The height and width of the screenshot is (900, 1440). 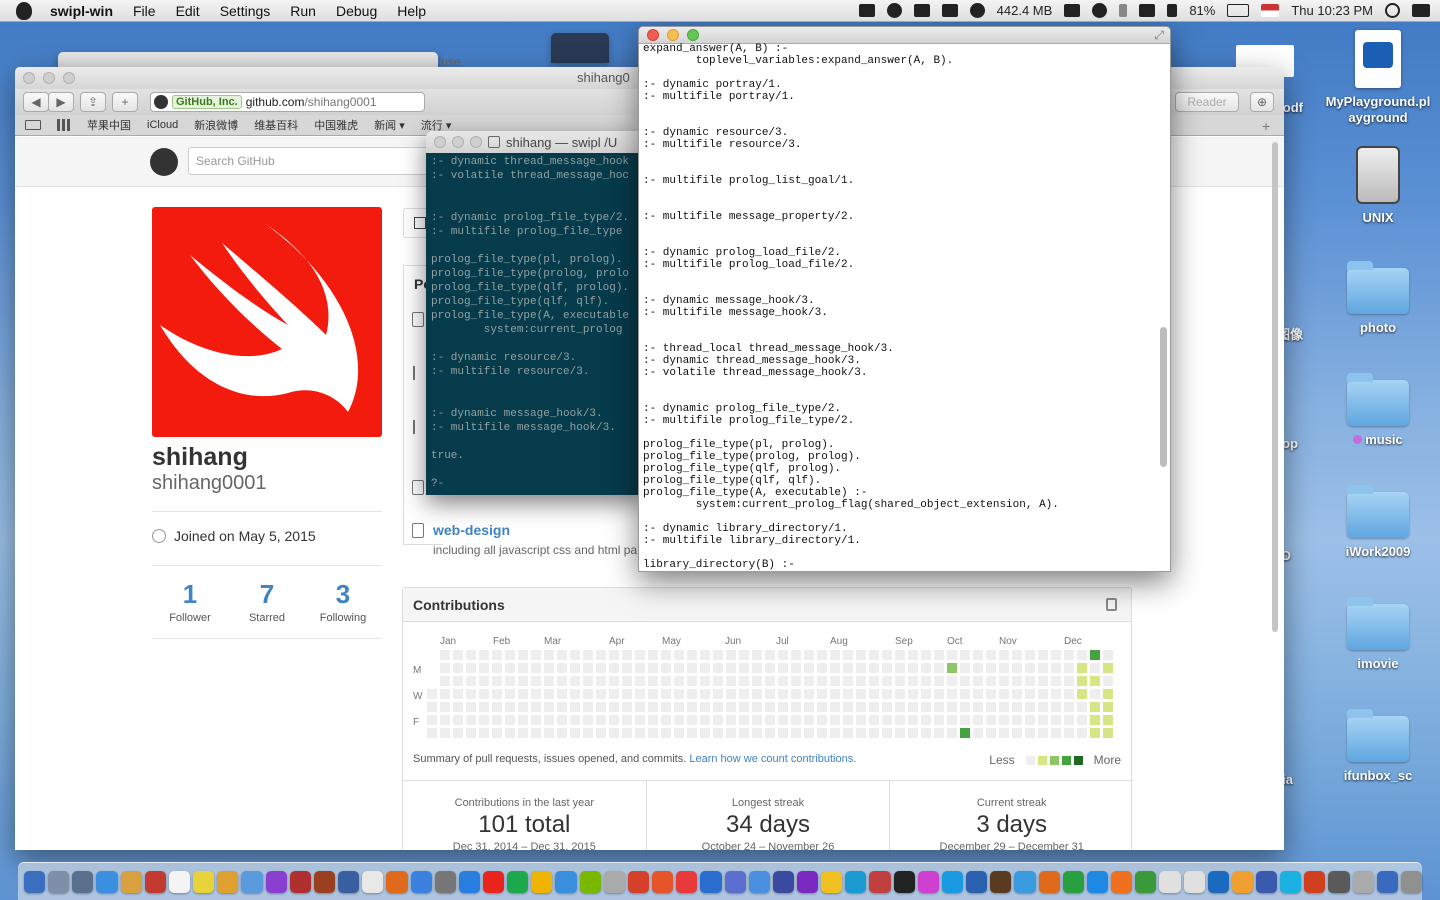 What do you see at coordinates (580, 48) in the screenshot?
I see `background-window-thumb` at bounding box center [580, 48].